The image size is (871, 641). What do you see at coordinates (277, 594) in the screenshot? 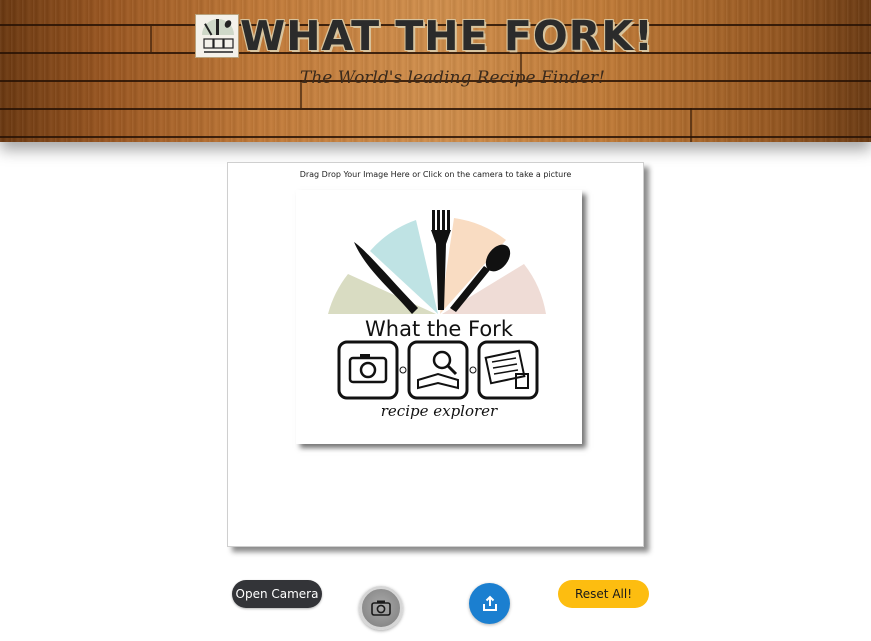
I see `open-camera-button: Open Camera` at bounding box center [277, 594].